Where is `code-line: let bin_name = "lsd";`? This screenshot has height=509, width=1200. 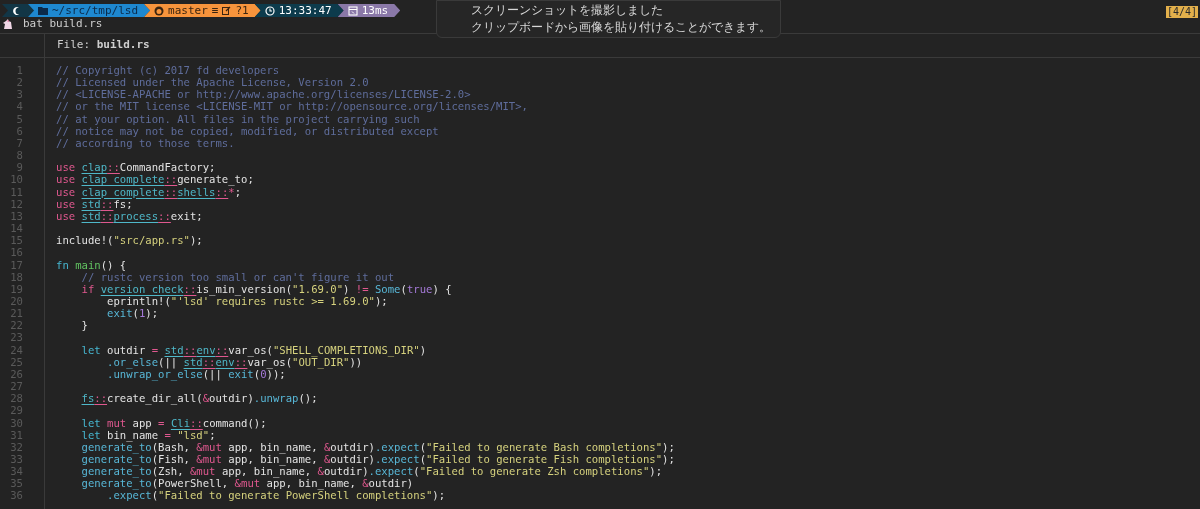
code-line: let bin_name = "lsd"; is located at coordinates (148, 434).